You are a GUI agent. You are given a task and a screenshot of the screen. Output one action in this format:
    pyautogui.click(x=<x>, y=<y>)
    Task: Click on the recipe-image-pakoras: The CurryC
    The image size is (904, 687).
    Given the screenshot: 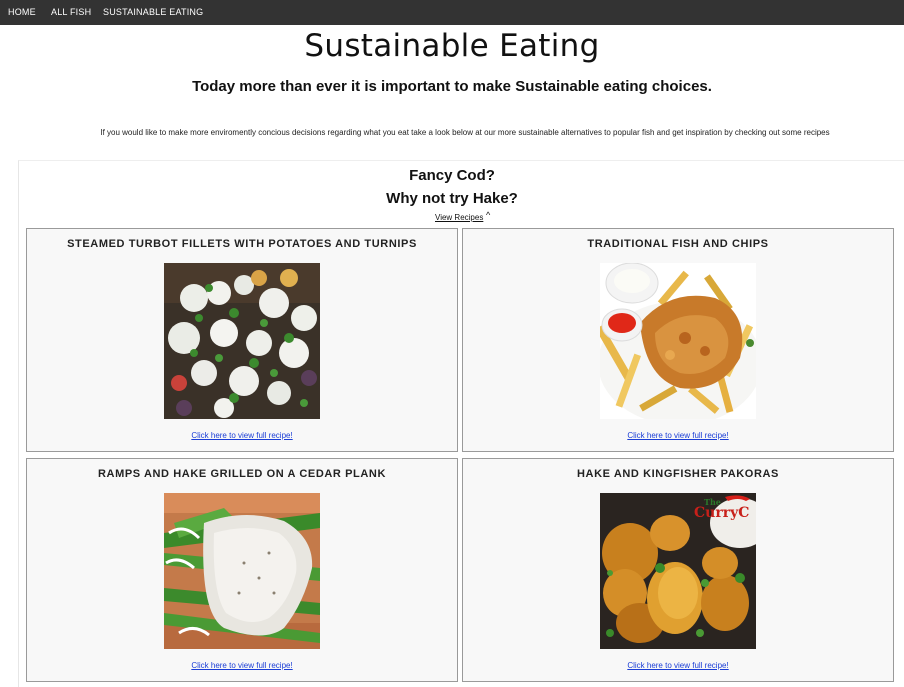 What is the action you would take?
    pyautogui.click(x=678, y=571)
    